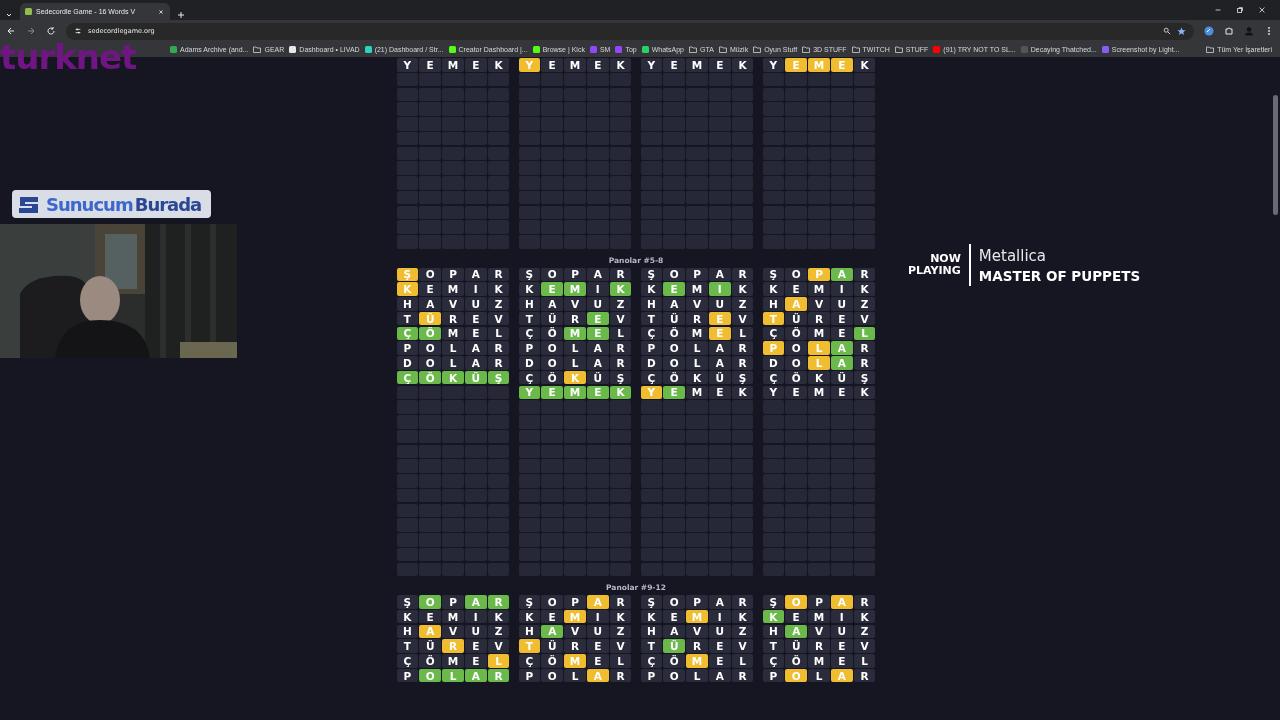 The height and width of the screenshot is (720, 1280). Describe the element at coordinates (773, 318) in the screenshot. I see `letter-tile: T` at that location.